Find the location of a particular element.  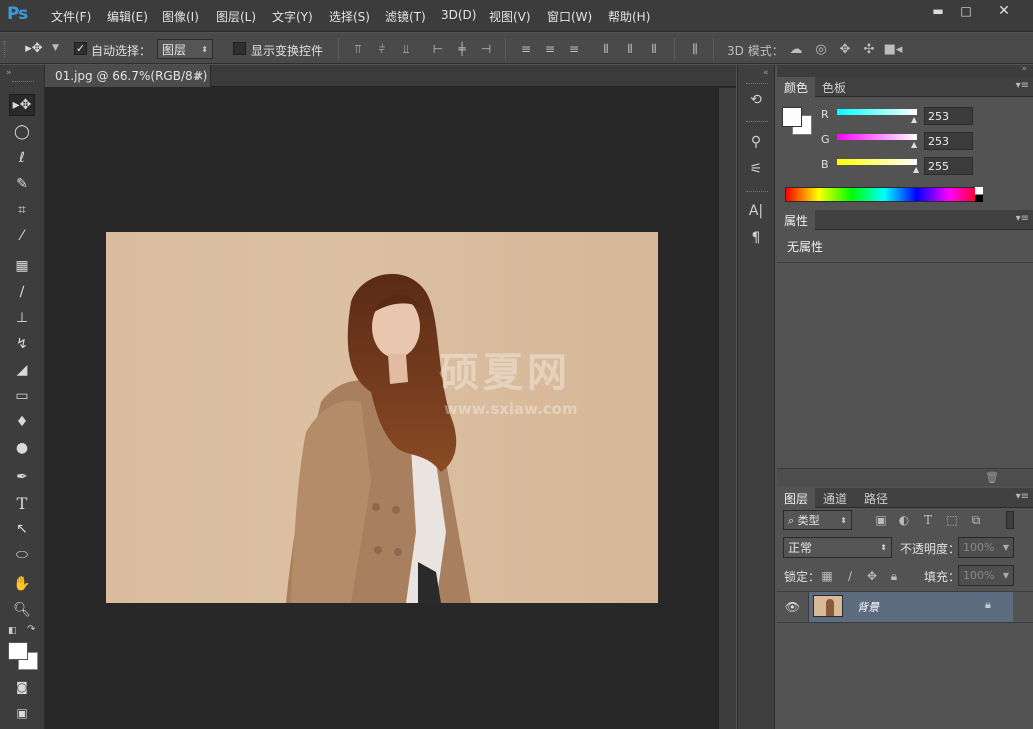

lock-transparent-icon: ▦ is located at coordinates (827, 576).